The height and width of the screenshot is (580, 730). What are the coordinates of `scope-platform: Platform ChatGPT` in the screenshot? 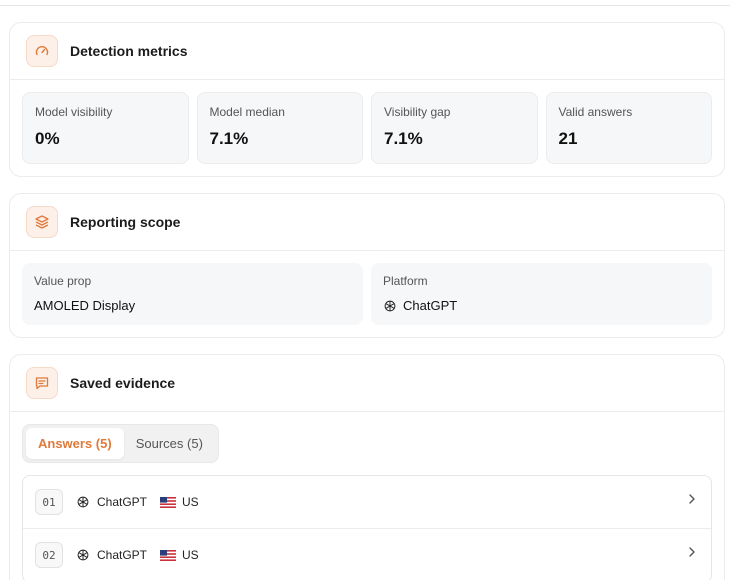 It's located at (541, 294).